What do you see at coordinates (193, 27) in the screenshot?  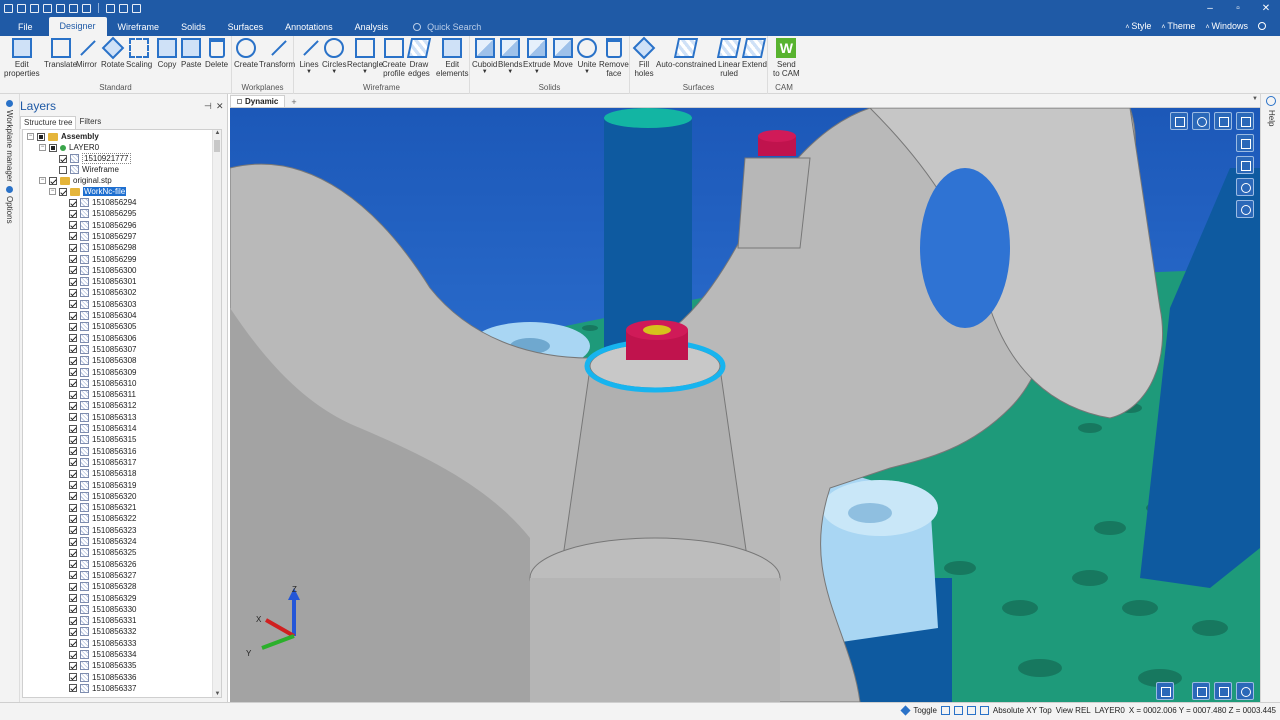 I see `menu-solids: Solids` at bounding box center [193, 27].